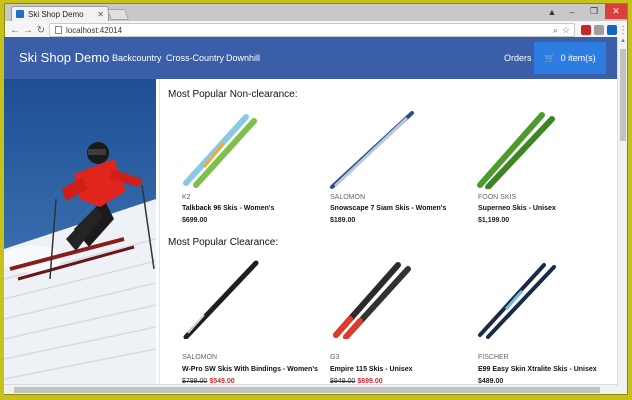  I want to click on address-text: localhost:42014, so click(94, 30).